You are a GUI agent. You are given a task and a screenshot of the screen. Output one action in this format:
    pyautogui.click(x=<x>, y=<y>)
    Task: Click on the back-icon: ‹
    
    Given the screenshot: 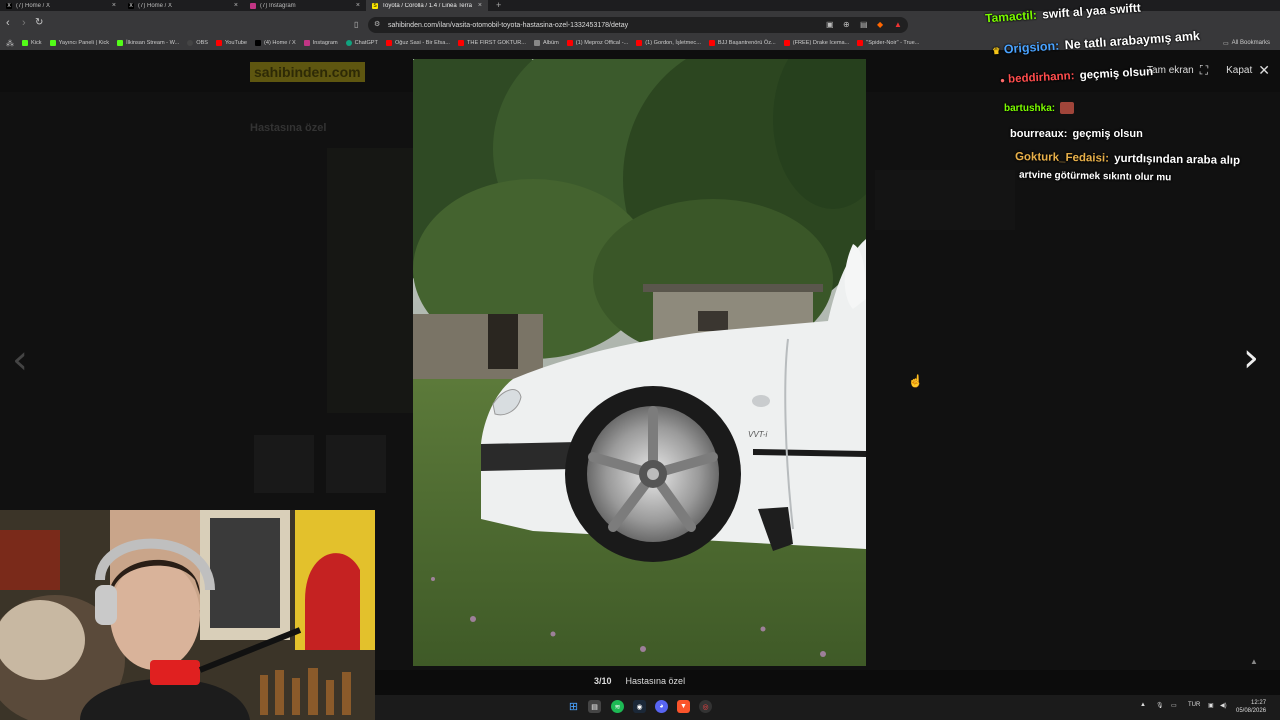 What is the action you would take?
    pyautogui.click(x=8, y=23)
    